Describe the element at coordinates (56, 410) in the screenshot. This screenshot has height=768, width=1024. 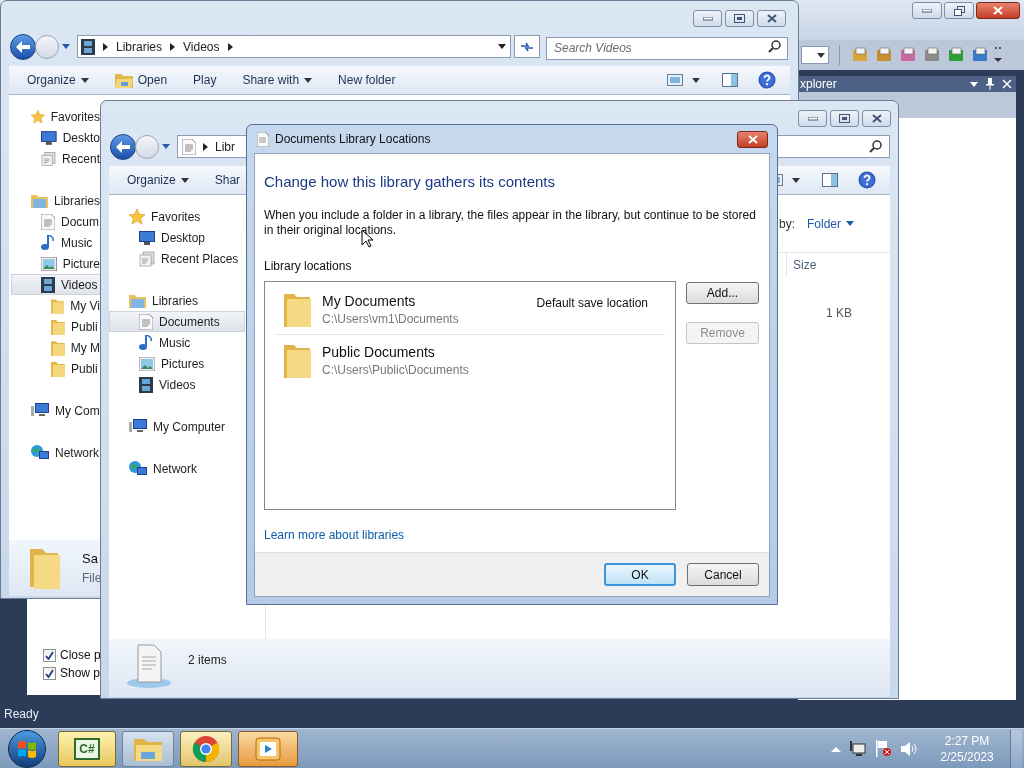
I see `nav-item: My Com` at that location.